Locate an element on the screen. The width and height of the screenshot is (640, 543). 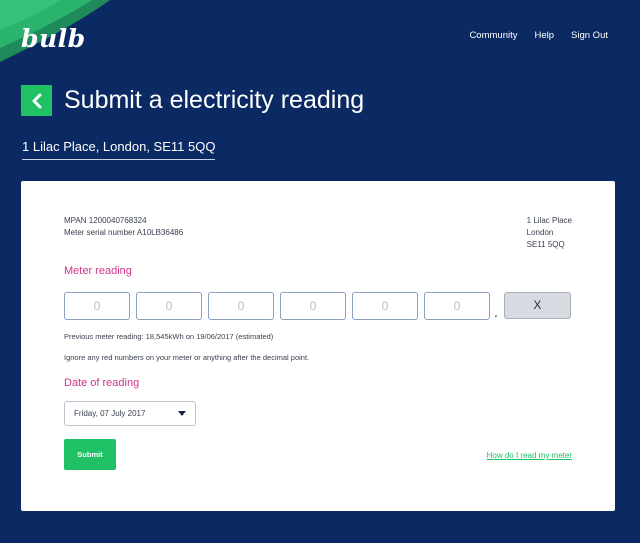
back-button is located at coordinates (36, 100).